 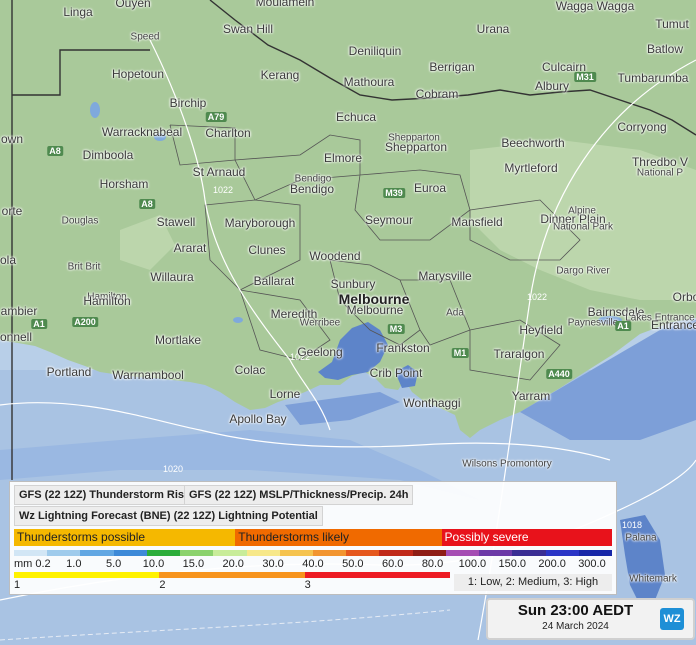 I want to click on place-label: Deniliquin, so click(x=375, y=51).